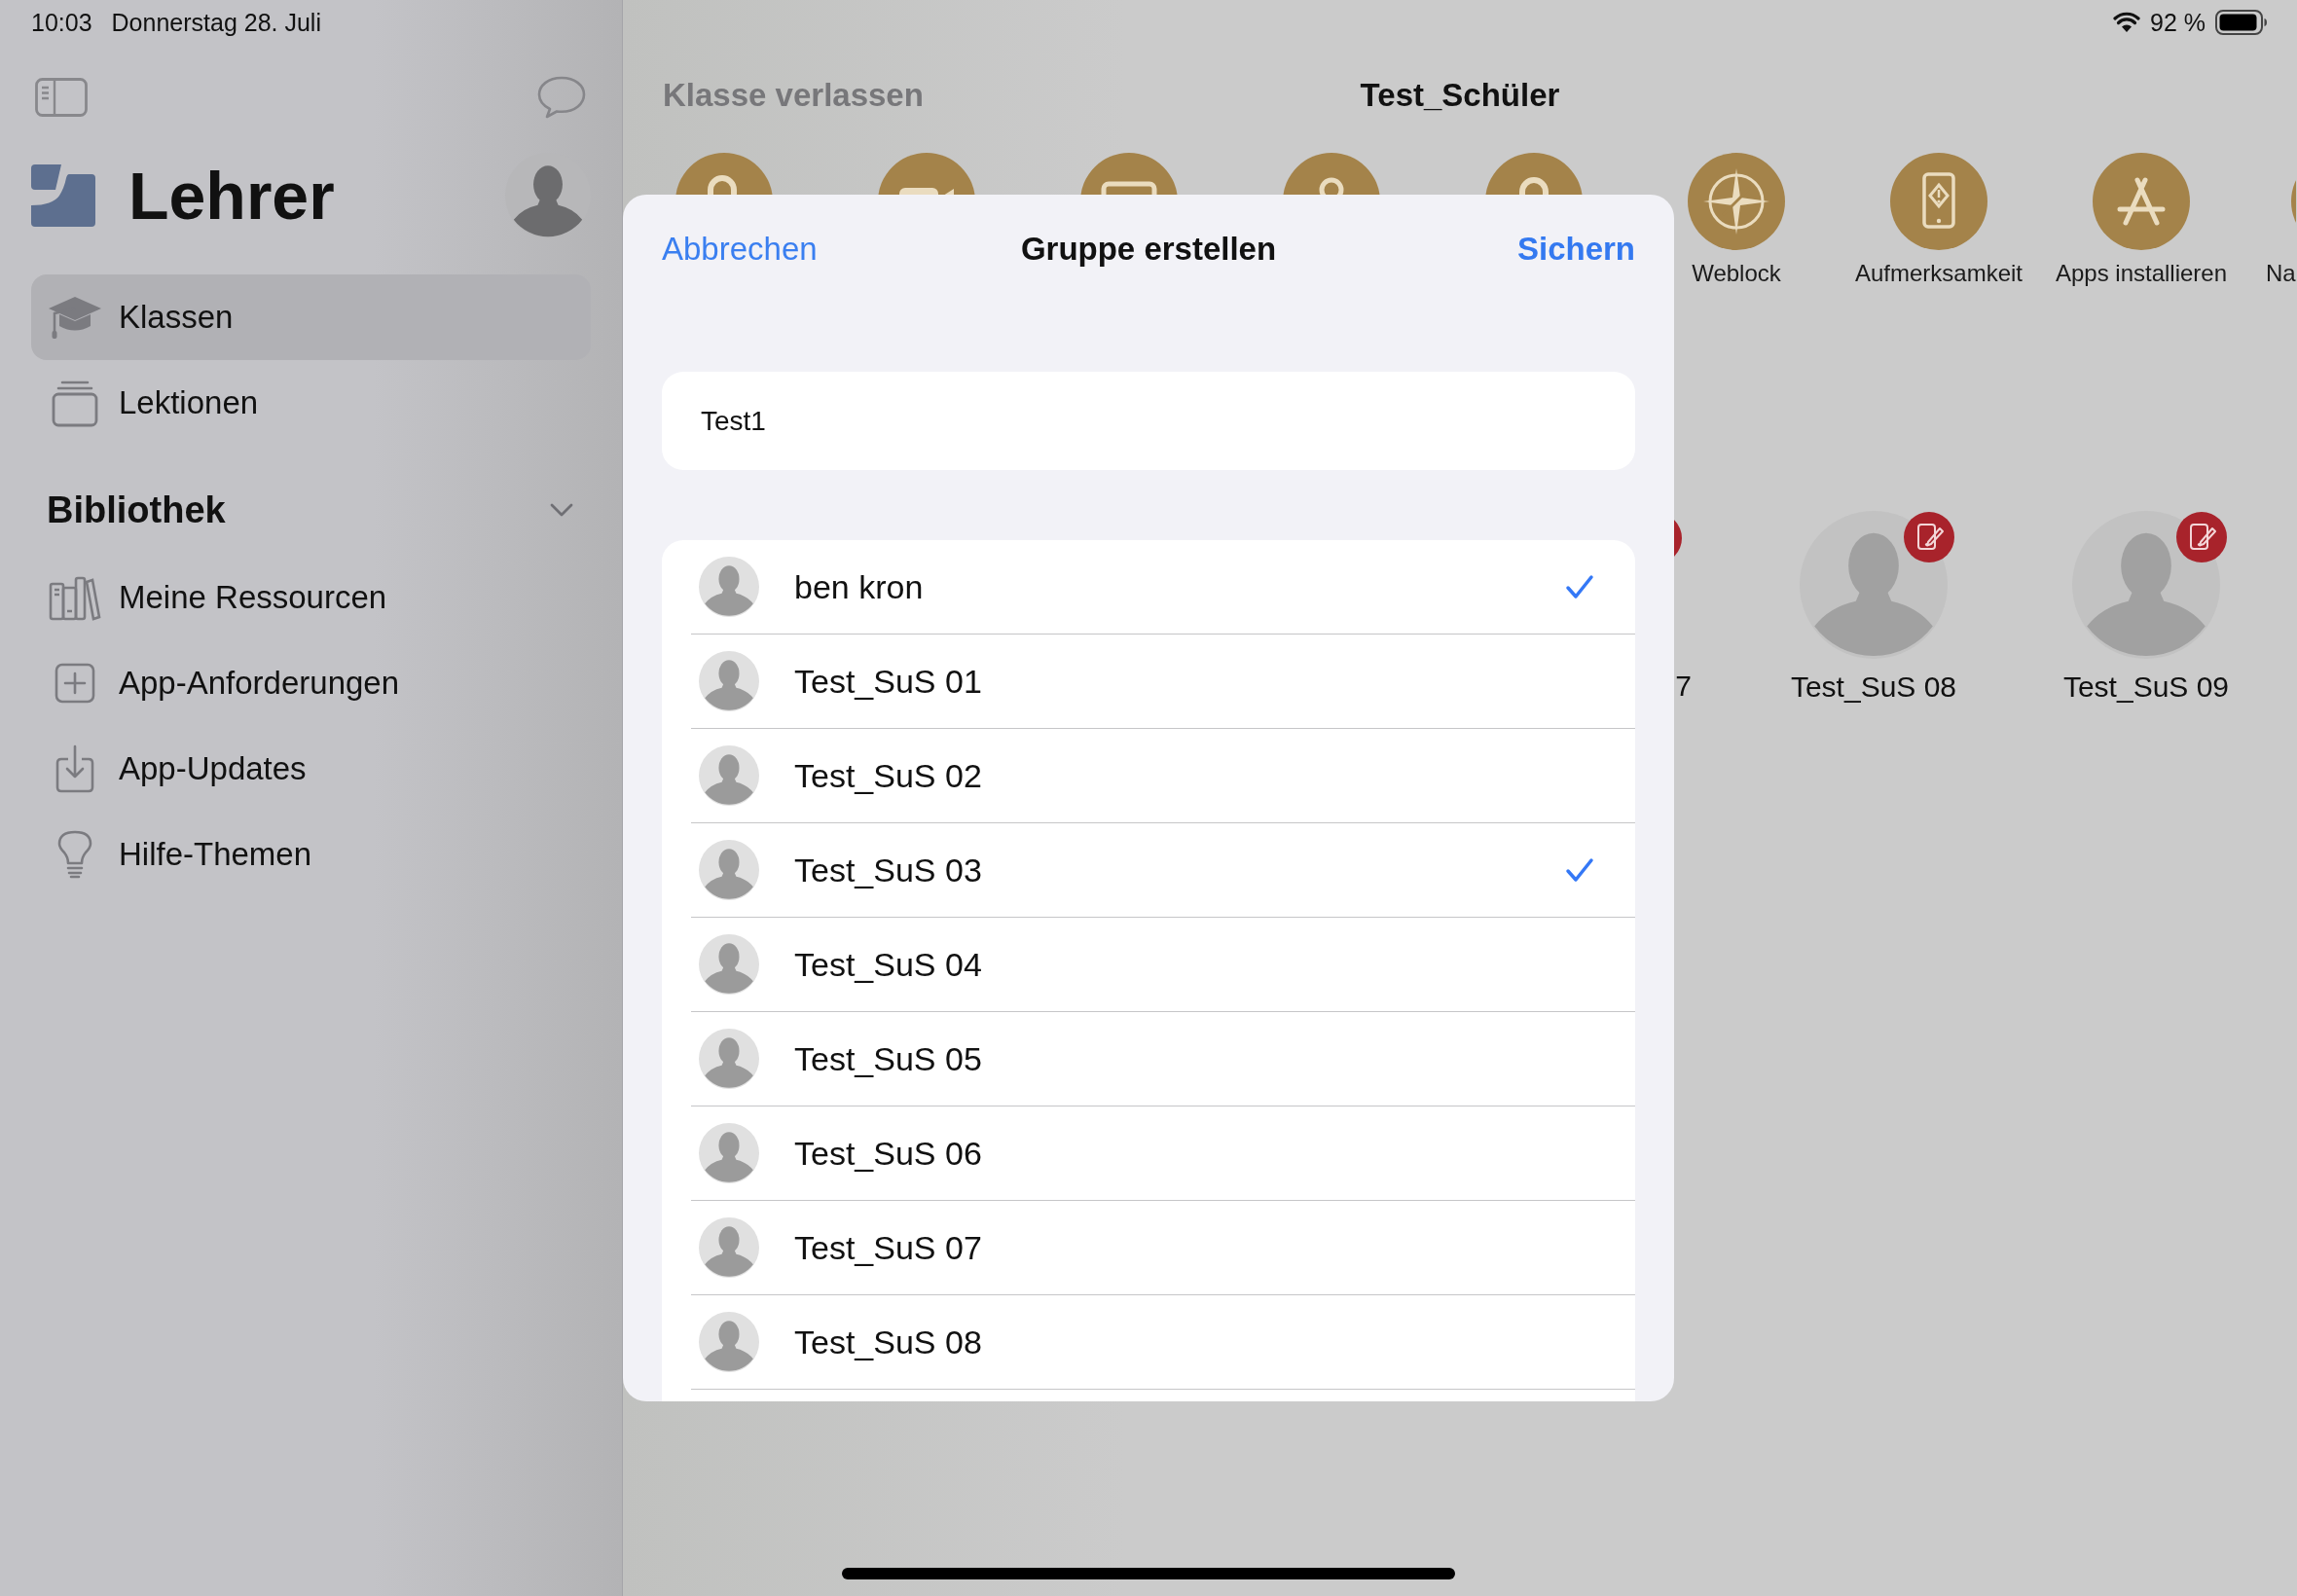  Describe the element at coordinates (1938, 202) in the screenshot. I see `tablet-alert-icon` at that location.